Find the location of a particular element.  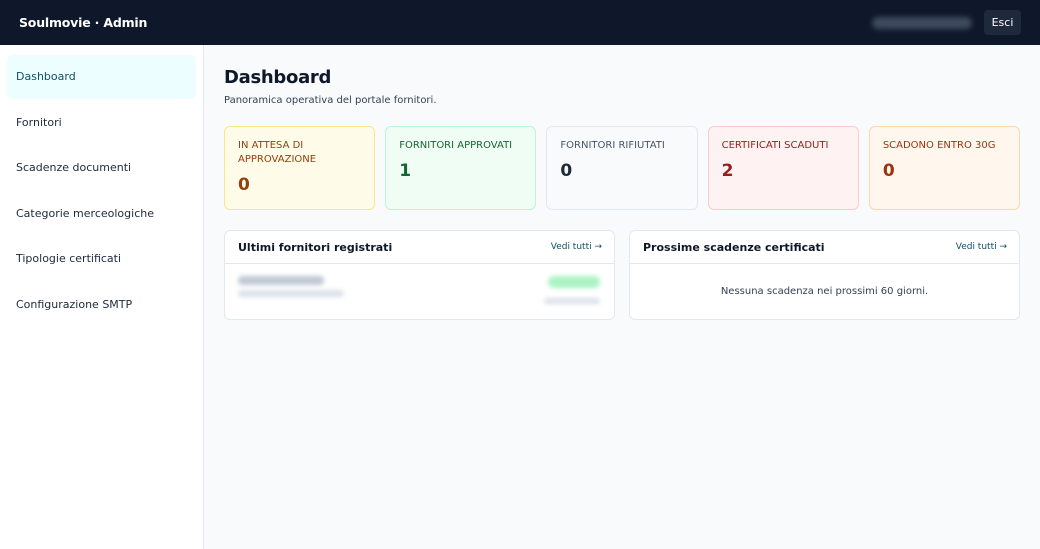

supplier-row-redacted is located at coordinates (419, 291).